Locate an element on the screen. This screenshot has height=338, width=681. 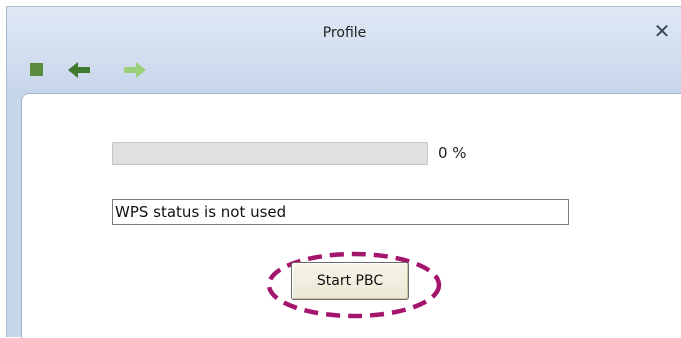
forward-arrow-icon is located at coordinates (135, 70).